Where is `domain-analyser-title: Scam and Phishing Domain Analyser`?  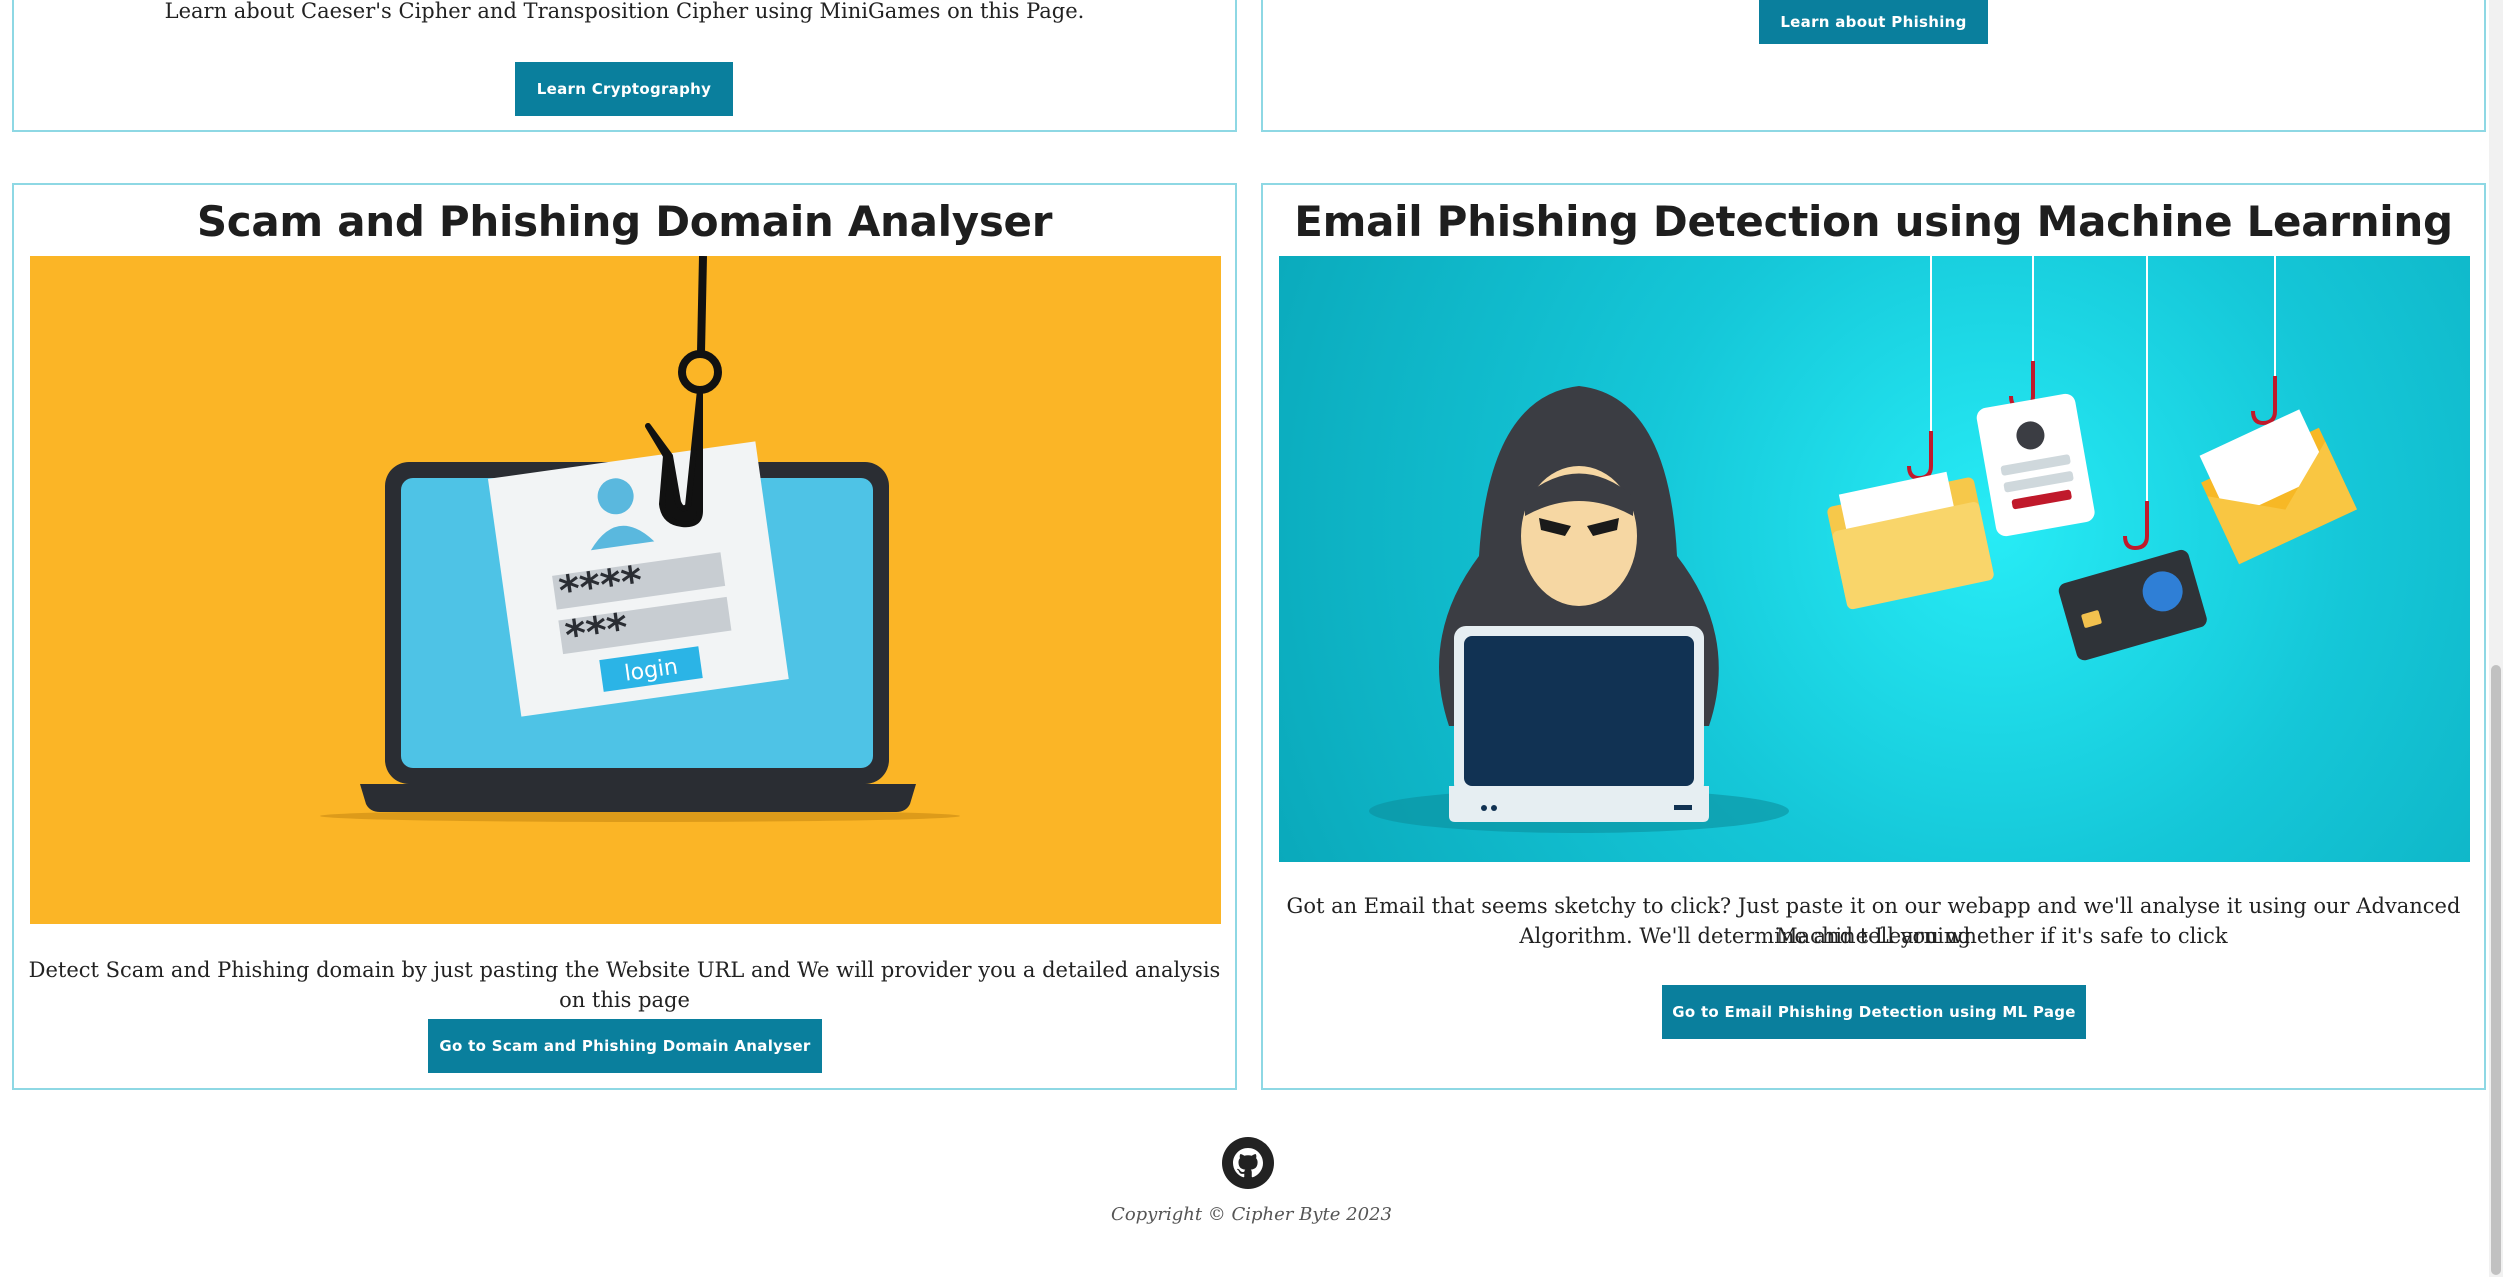
domain-analyser-title: Scam and Phishing Domain Analyser is located at coordinates (624, 221).